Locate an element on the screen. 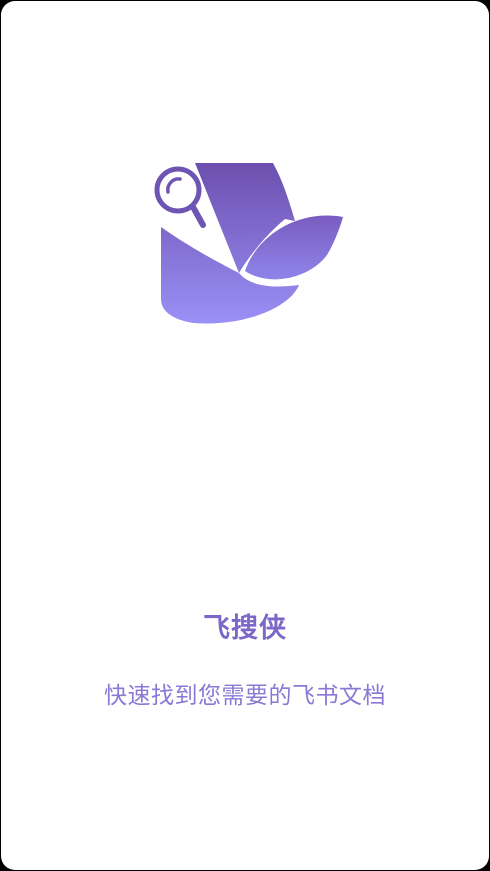 The width and height of the screenshot is (490, 871). app-name: 飞搜侠 is located at coordinates (245, 628).